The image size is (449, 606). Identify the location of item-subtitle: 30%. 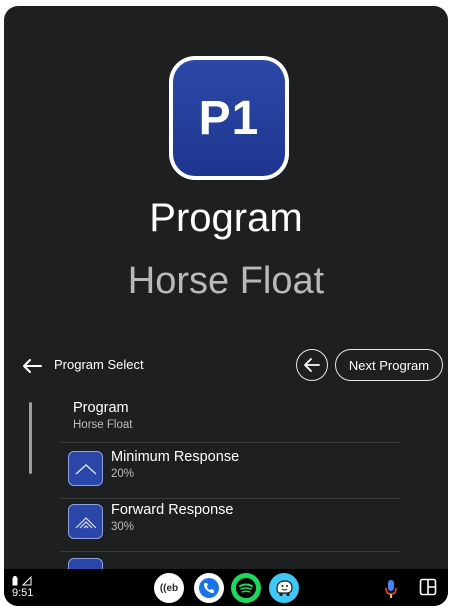
(123, 527).